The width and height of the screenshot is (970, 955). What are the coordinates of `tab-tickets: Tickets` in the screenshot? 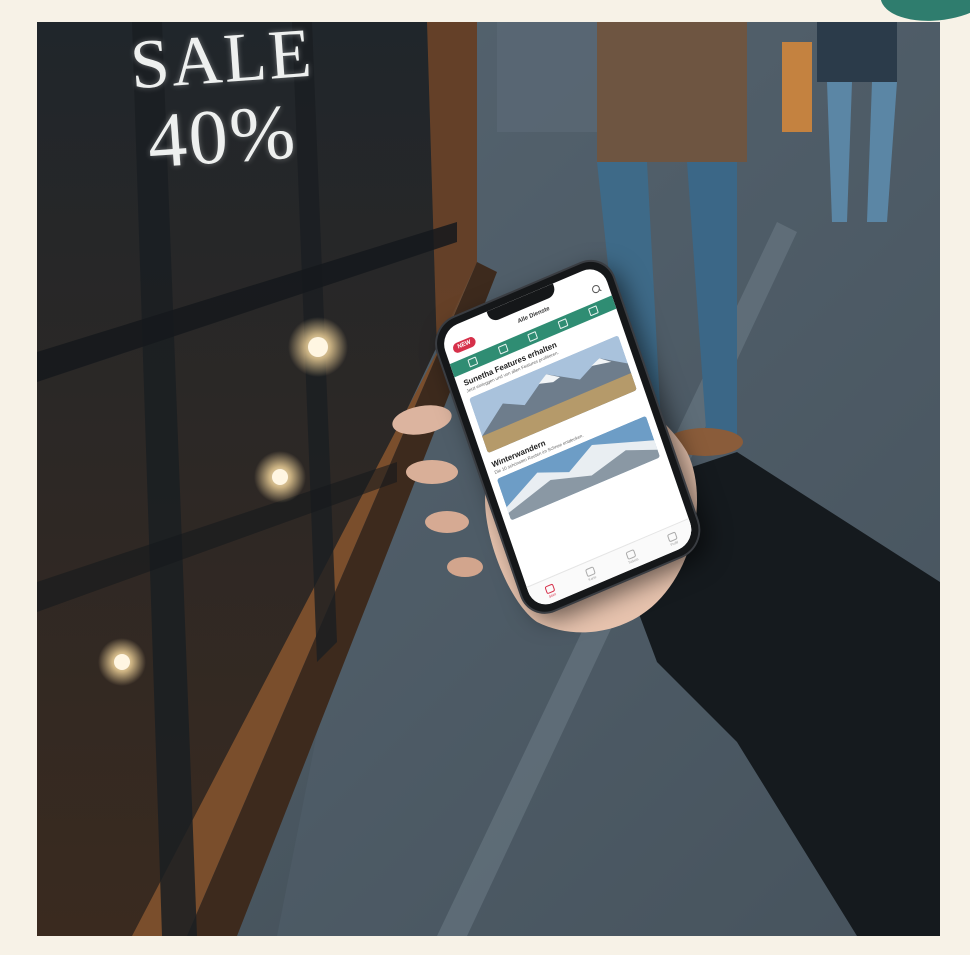 It's located at (632, 556).